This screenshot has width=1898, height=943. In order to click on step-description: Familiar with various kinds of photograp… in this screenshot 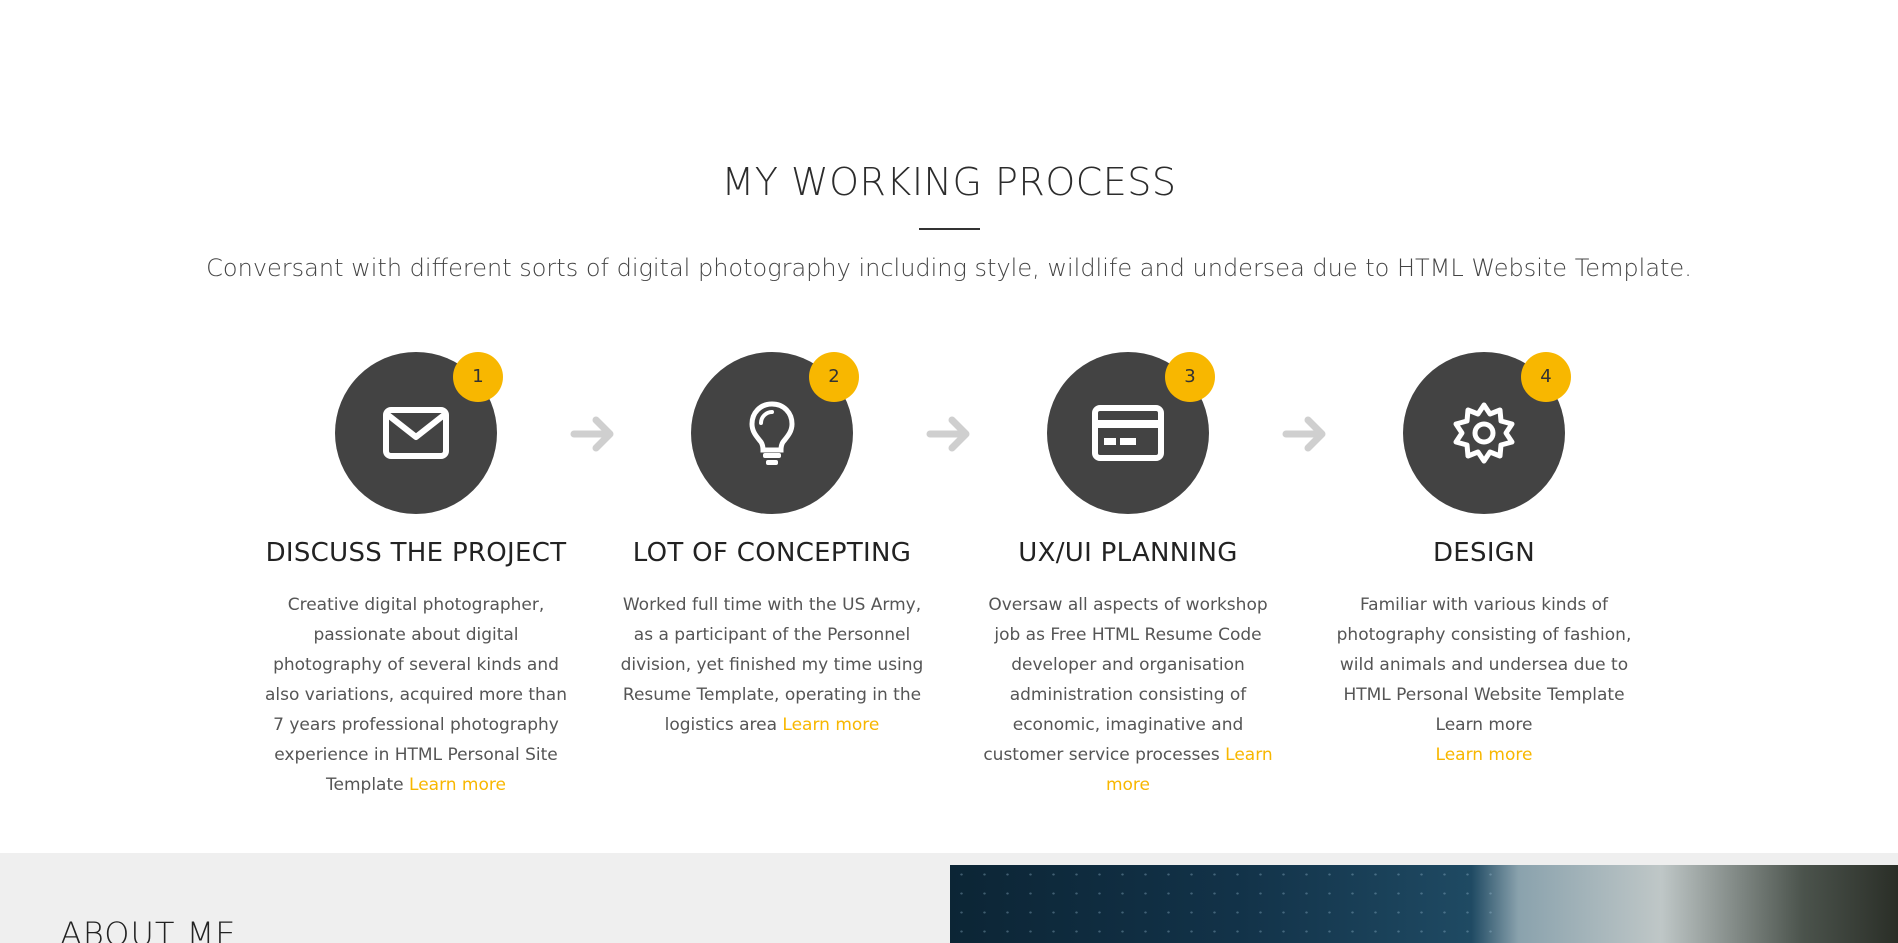, I will do `click(1484, 680)`.